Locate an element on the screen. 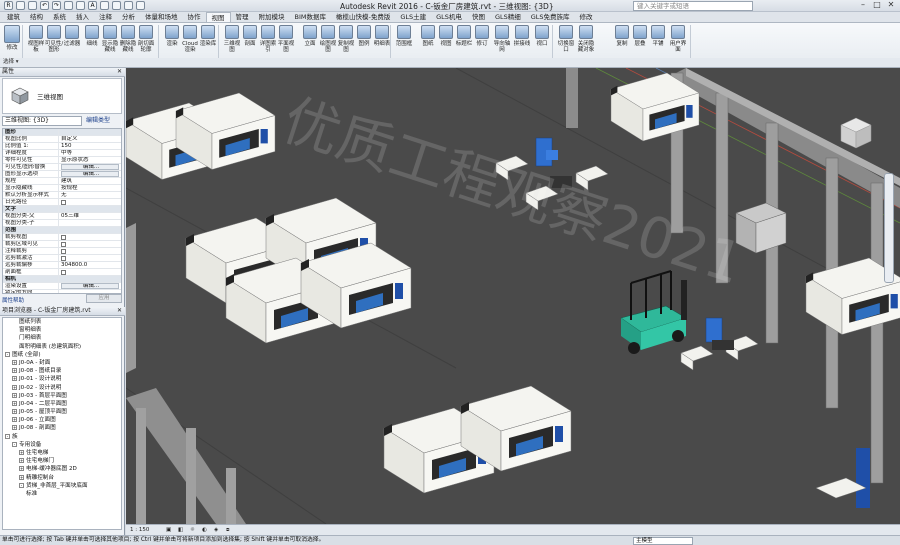  tree-node: 面积明细表 (总建筑面积) is located at coordinates (62, 347).